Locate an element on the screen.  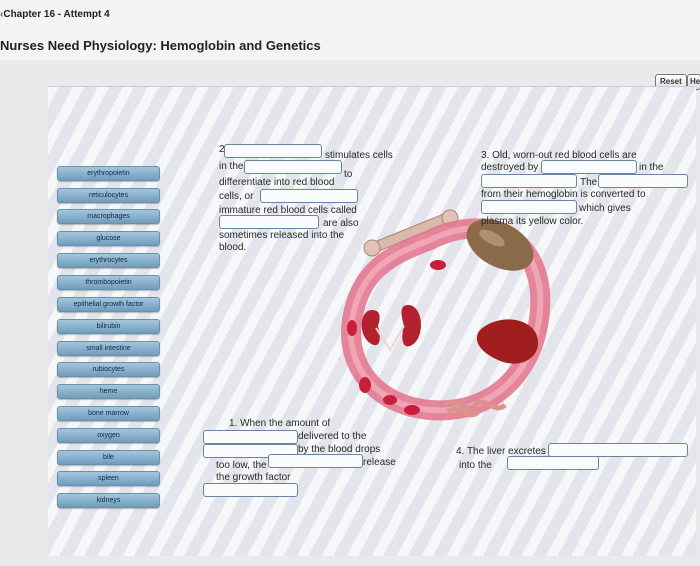
answer-blank-3b is located at coordinates (529, 181).